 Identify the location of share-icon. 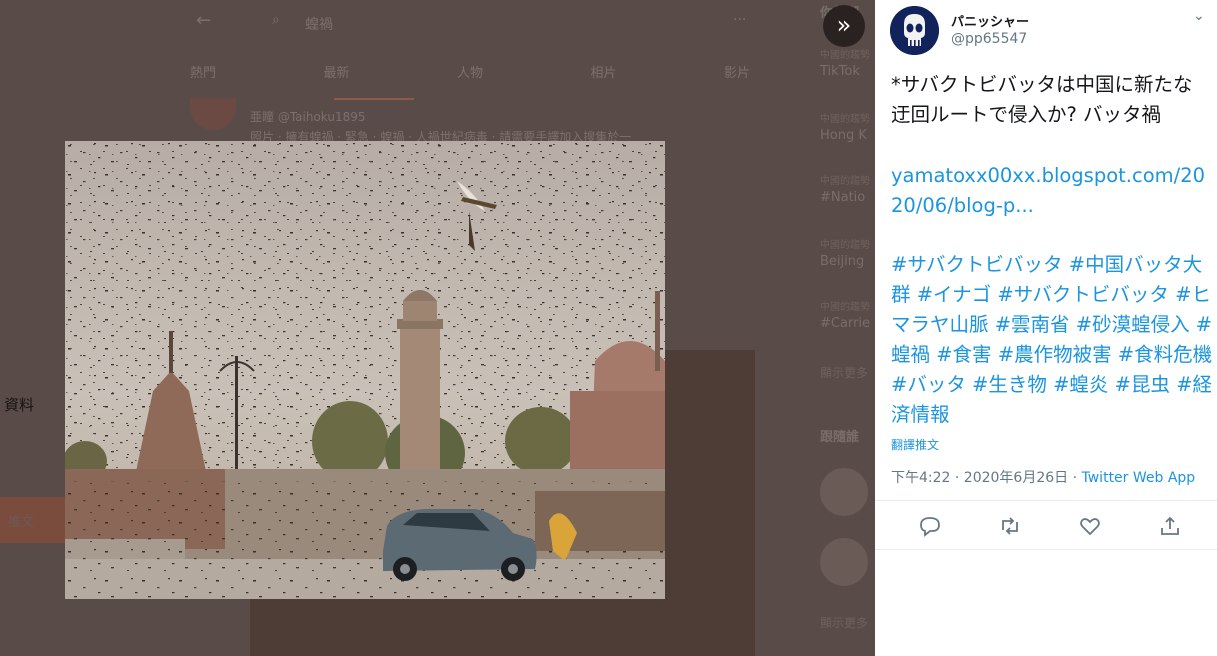
(1170, 526).